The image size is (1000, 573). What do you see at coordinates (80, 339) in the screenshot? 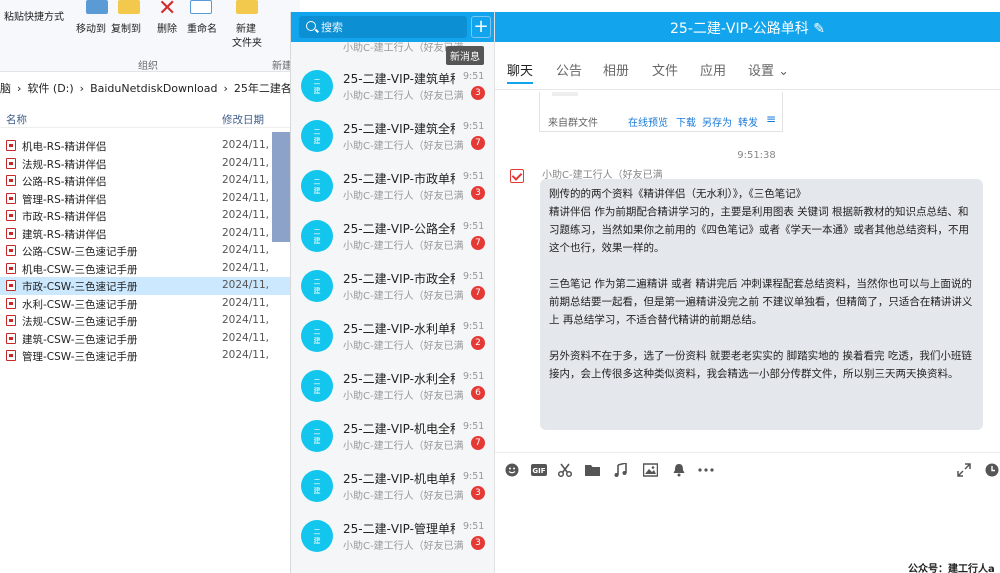
I see `file-name: 建筑-CSW-三色速记手册` at bounding box center [80, 339].